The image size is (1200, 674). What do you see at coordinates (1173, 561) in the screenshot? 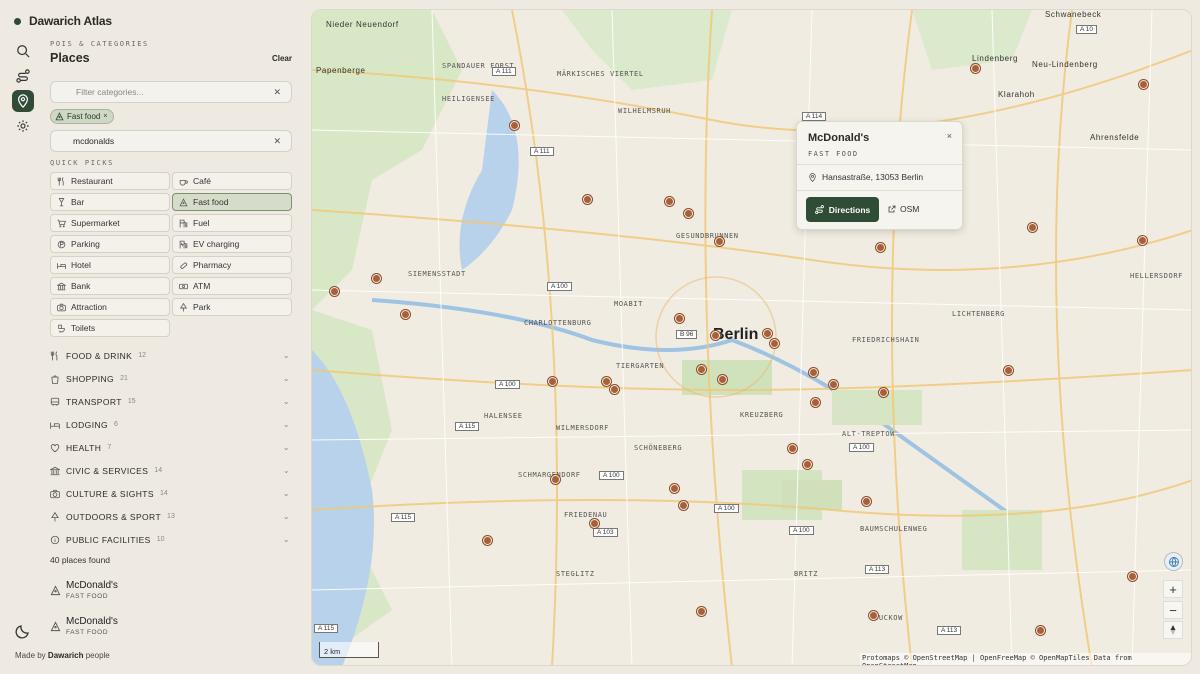
I see `globe-icon` at bounding box center [1173, 561].